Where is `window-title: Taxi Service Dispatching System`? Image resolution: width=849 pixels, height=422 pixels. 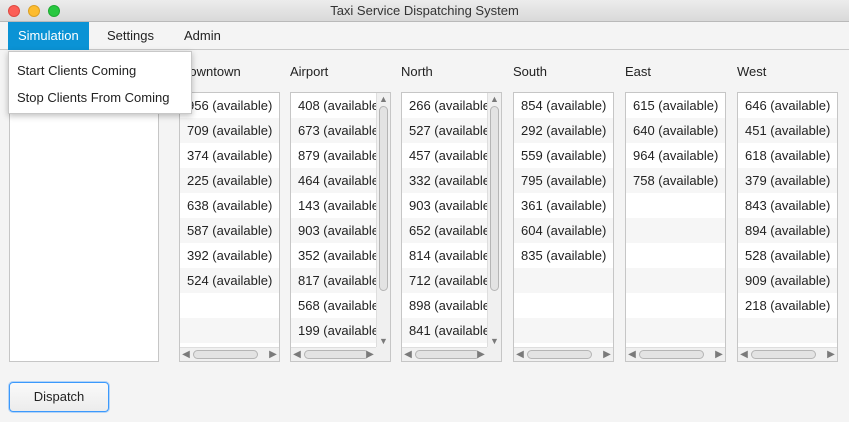
window-title: Taxi Service Dispatching System is located at coordinates (424, 10).